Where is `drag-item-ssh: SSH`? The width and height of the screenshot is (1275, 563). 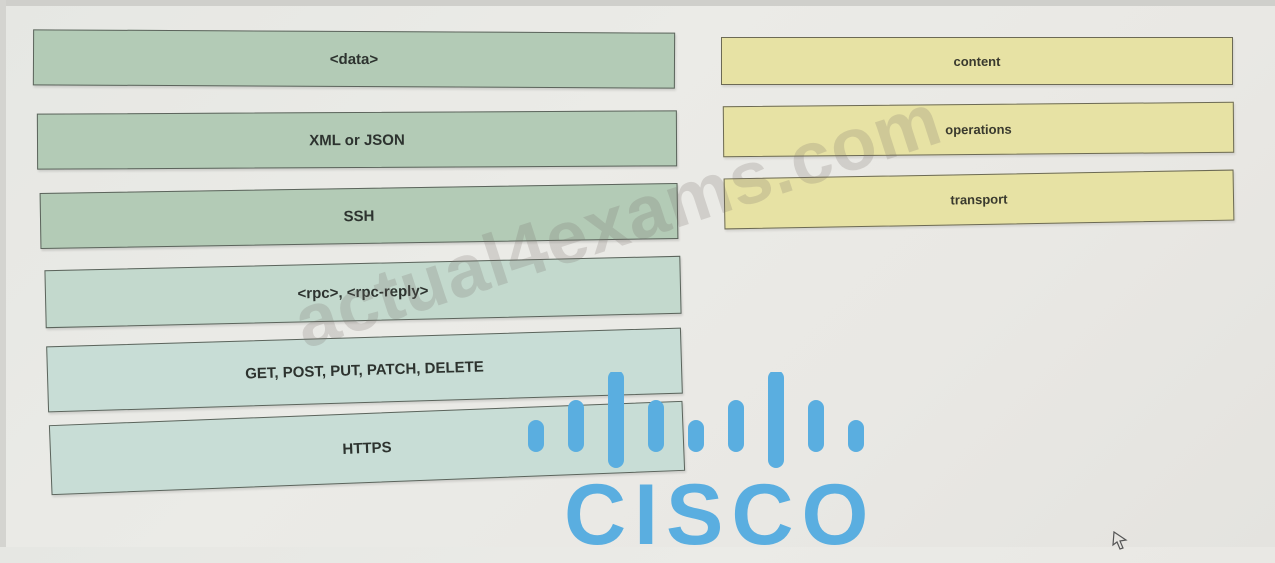
drag-item-ssh: SSH is located at coordinates (359, 216).